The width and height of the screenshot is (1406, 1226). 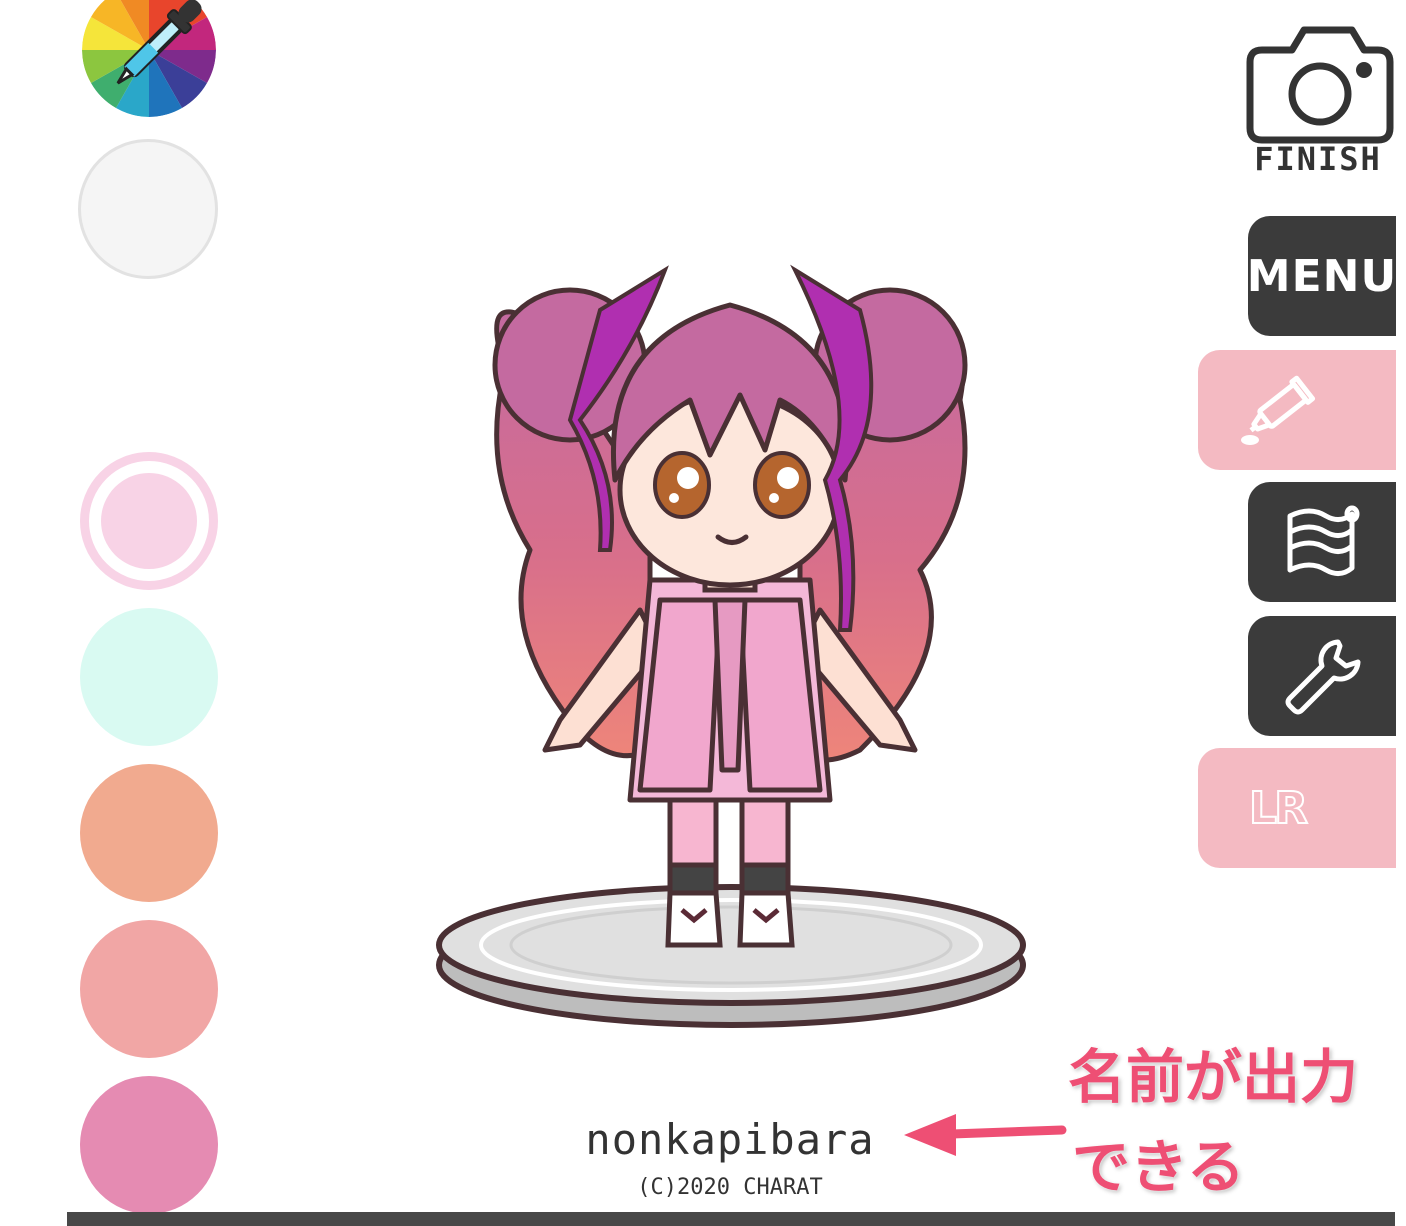 I want to click on color-swatch-light-pink-selected, so click(x=149, y=521).